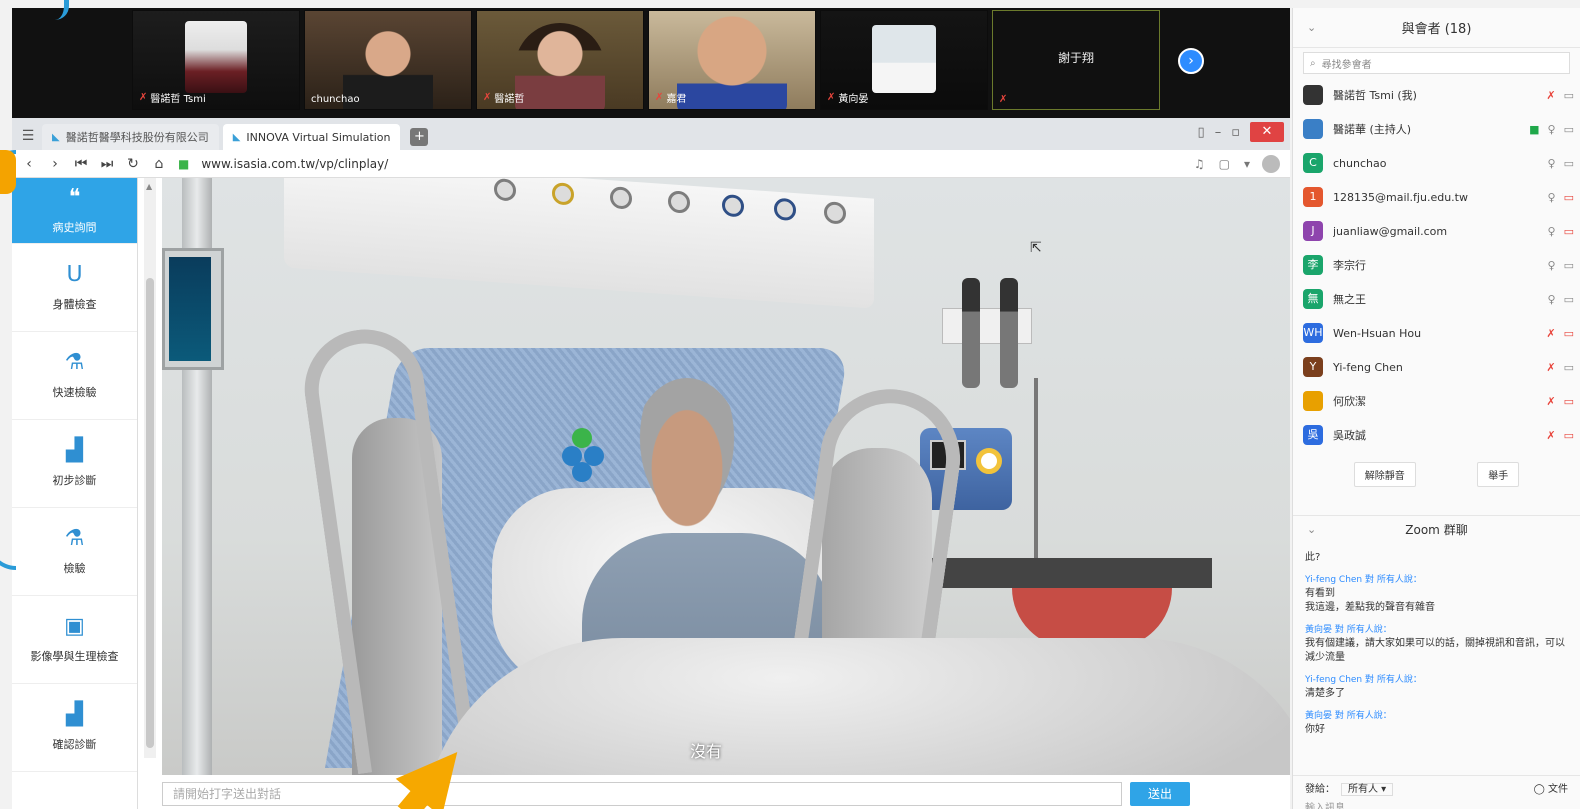 This screenshot has height=809, width=1580. Describe the element at coordinates (1191, 61) in the screenshot. I see `chevron-right-icon: ›` at that location.